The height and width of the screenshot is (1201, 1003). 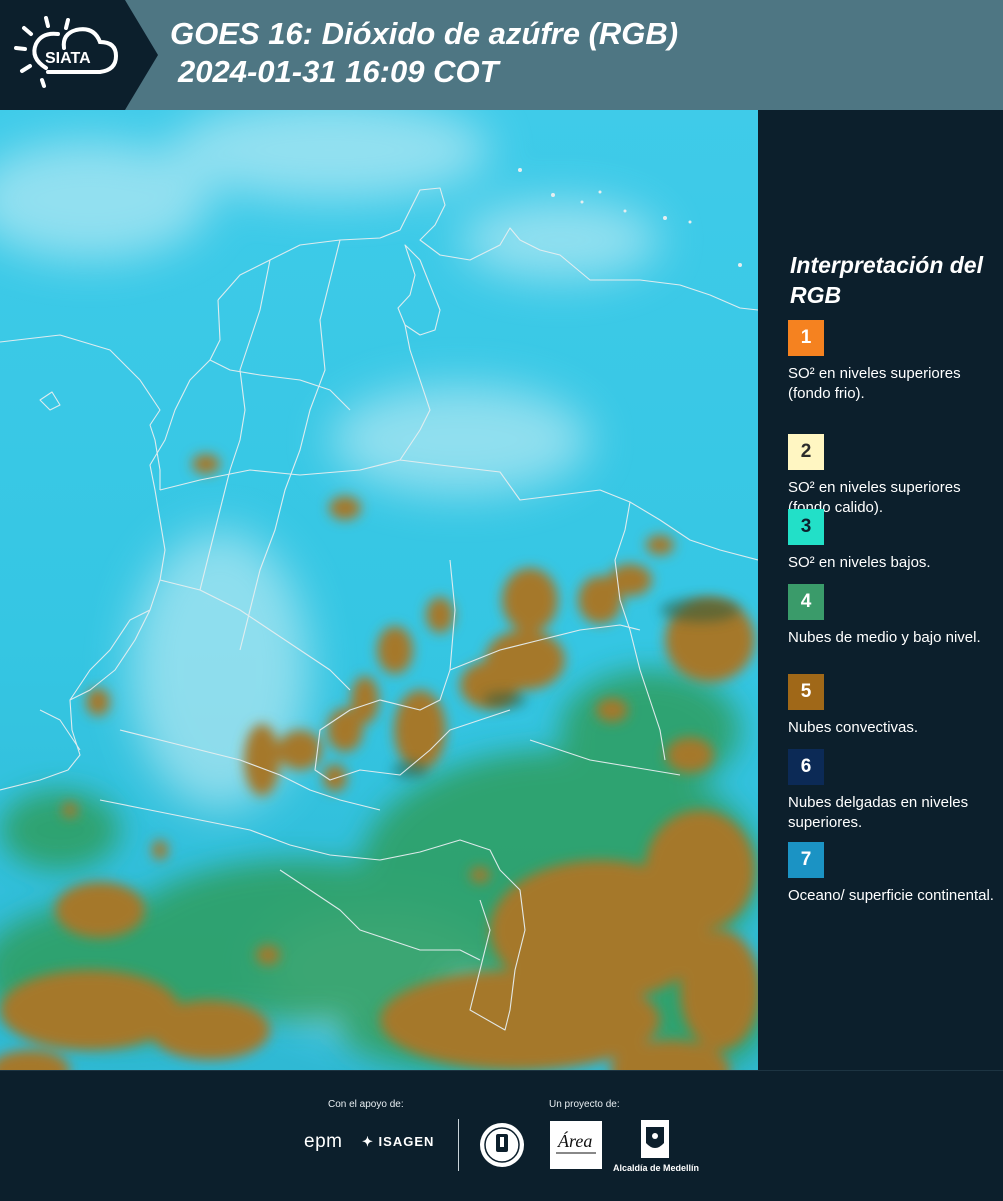 What do you see at coordinates (893, 541) in the screenshot?
I see `legend-item-3: 3 SO² en niveles bajos.` at bounding box center [893, 541].